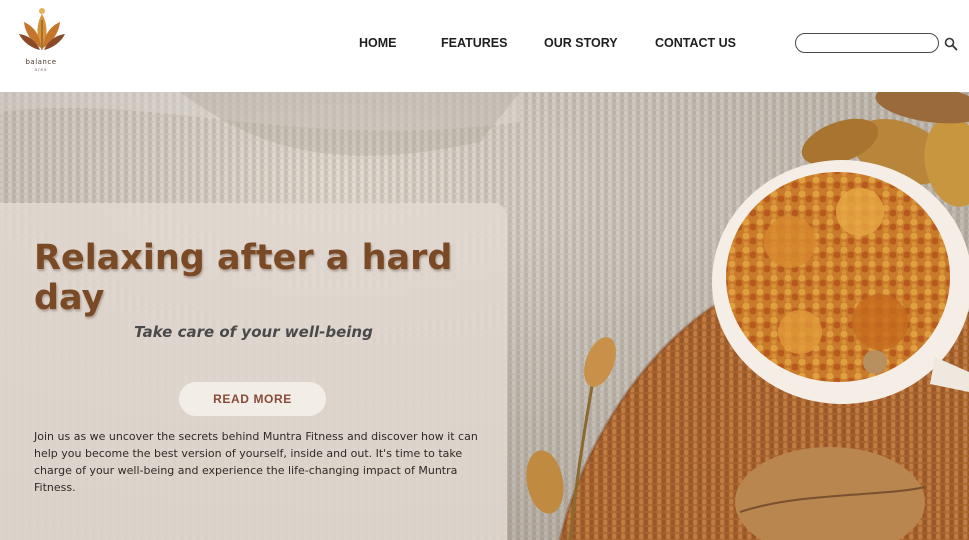  Describe the element at coordinates (252, 399) in the screenshot. I see `read-more-button: READ MORE` at that location.